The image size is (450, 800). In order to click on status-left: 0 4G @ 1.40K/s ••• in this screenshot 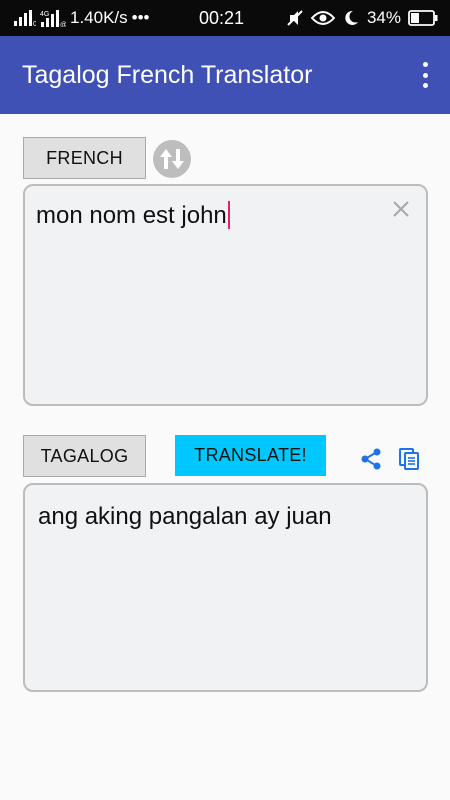, I will do `click(82, 18)`.